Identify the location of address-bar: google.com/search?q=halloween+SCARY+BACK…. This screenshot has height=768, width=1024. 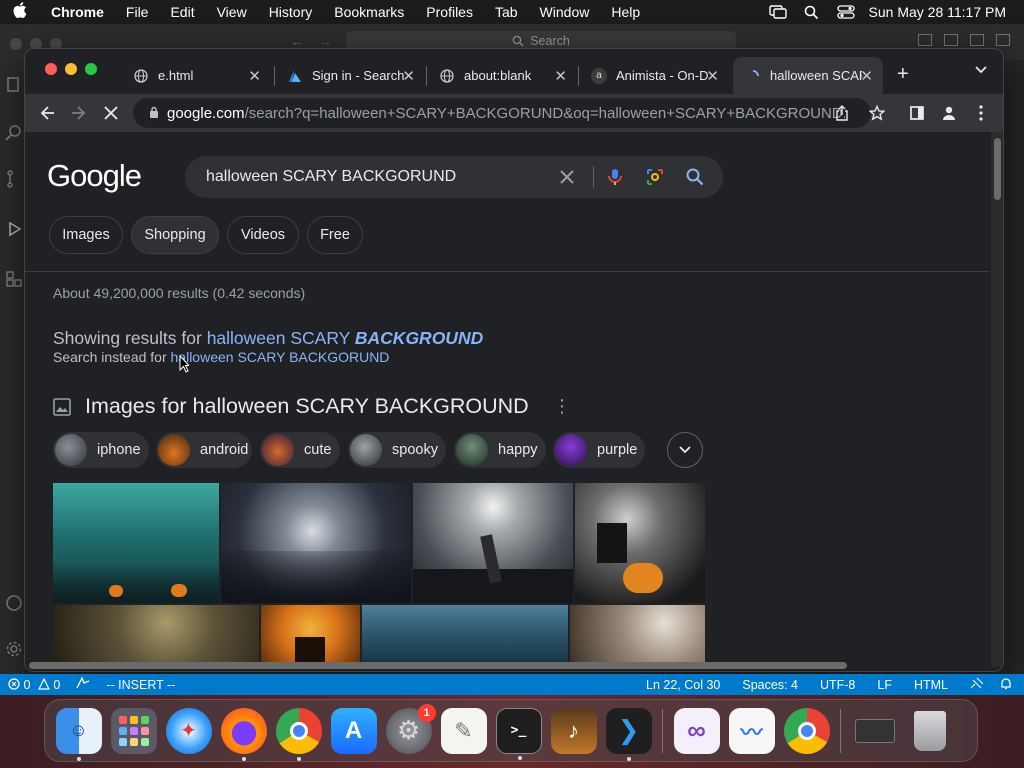
(502, 113).